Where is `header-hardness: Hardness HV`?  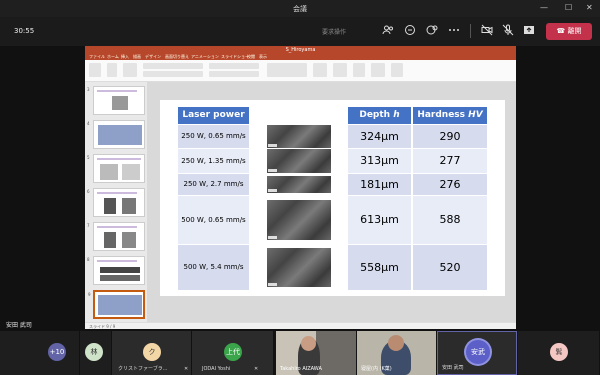 header-hardness: Hardness HV is located at coordinates (450, 115).